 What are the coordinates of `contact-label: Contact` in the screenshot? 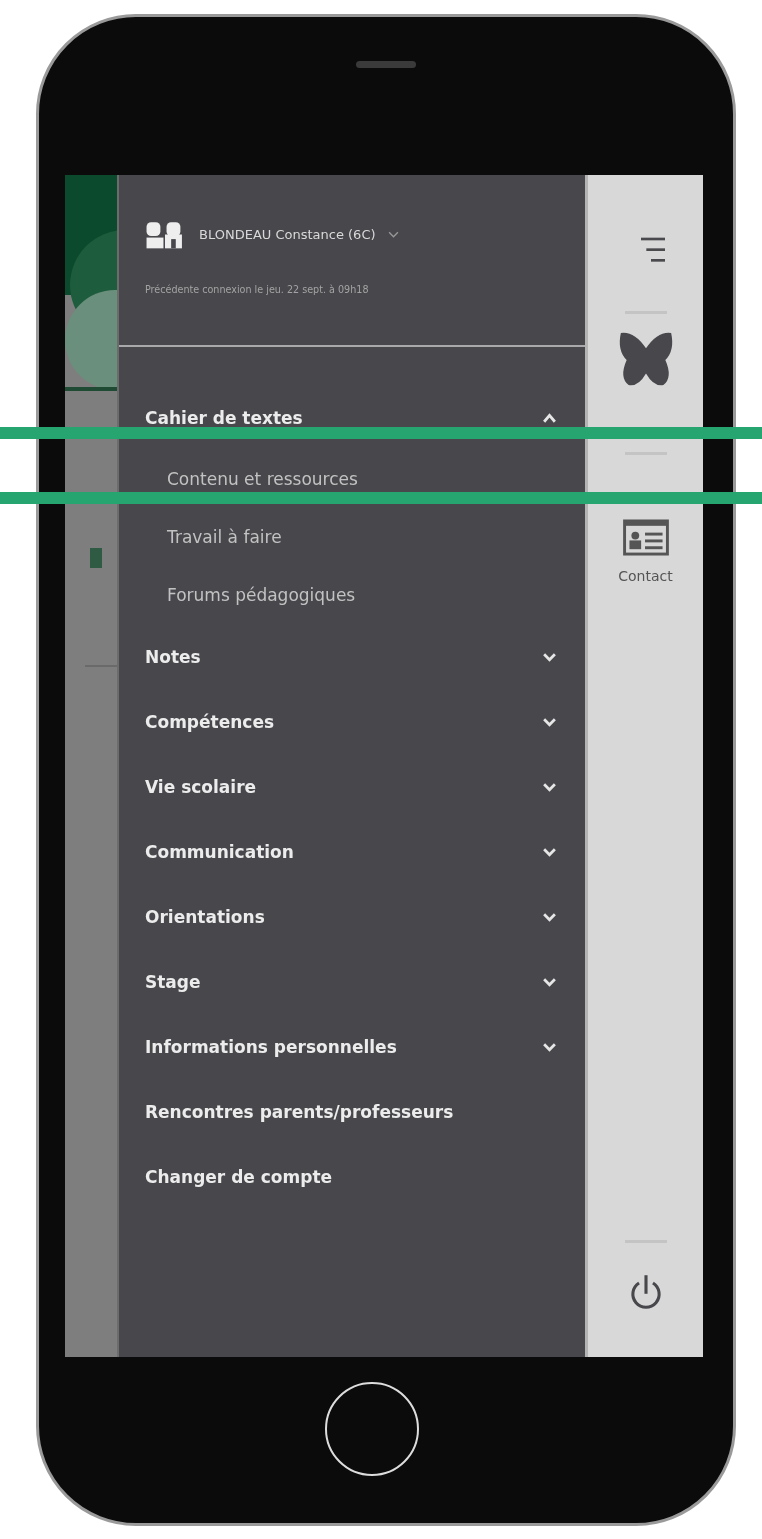 It's located at (645, 576).